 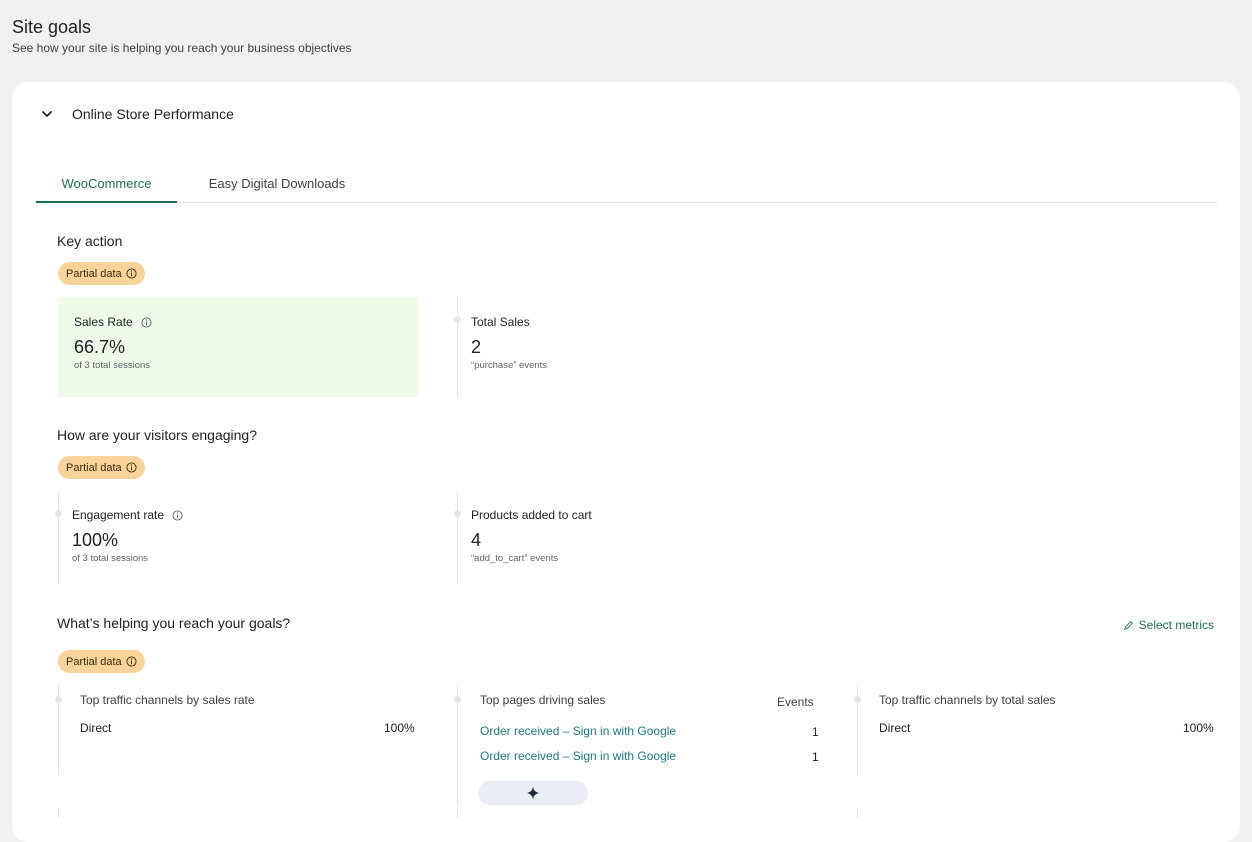 What do you see at coordinates (543, 700) in the screenshot?
I see `top-pages-title: Top pages driving sales` at bounding box center [543, 700].